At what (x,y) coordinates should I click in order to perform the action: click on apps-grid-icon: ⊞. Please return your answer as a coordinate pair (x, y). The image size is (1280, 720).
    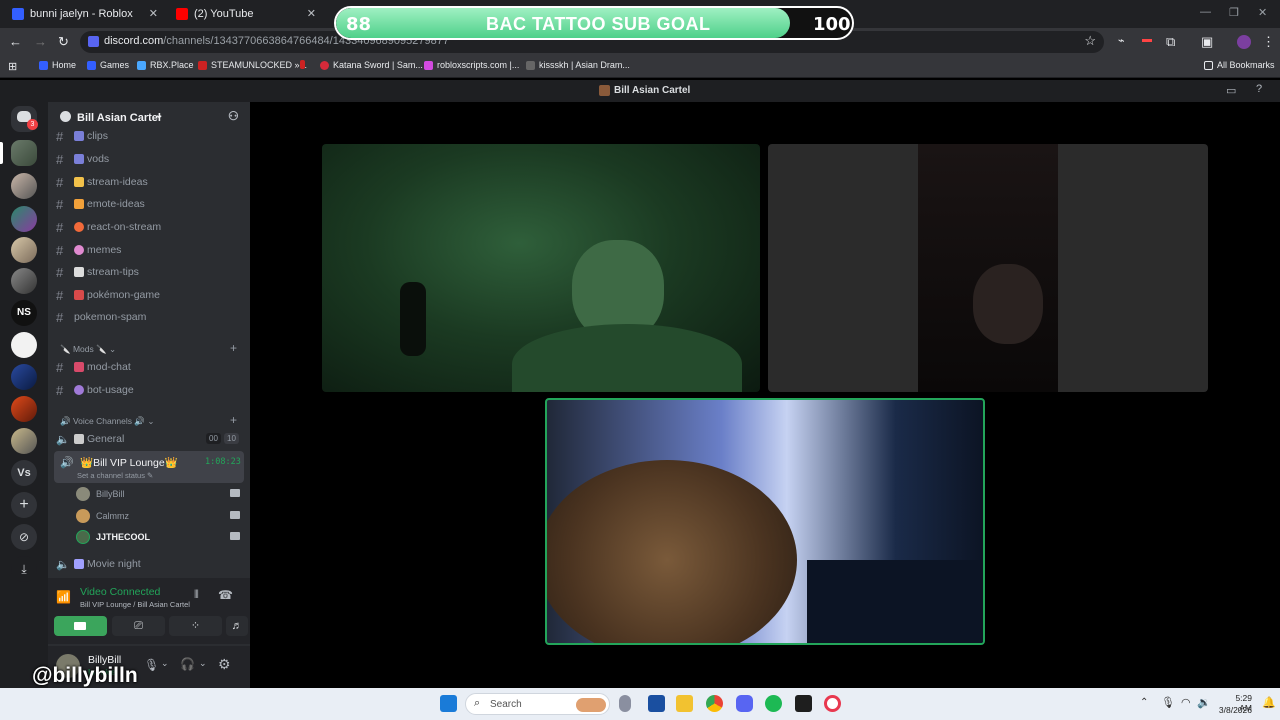
    Looking at the image, I should click on (12, 66).